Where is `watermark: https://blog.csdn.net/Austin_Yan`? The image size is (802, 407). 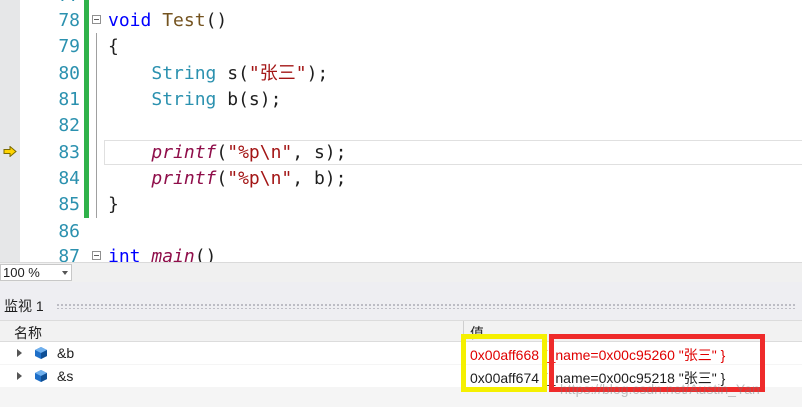
watermark: https://blog.csdn.net/Austin_Yan is located at coordinates (660, 389).